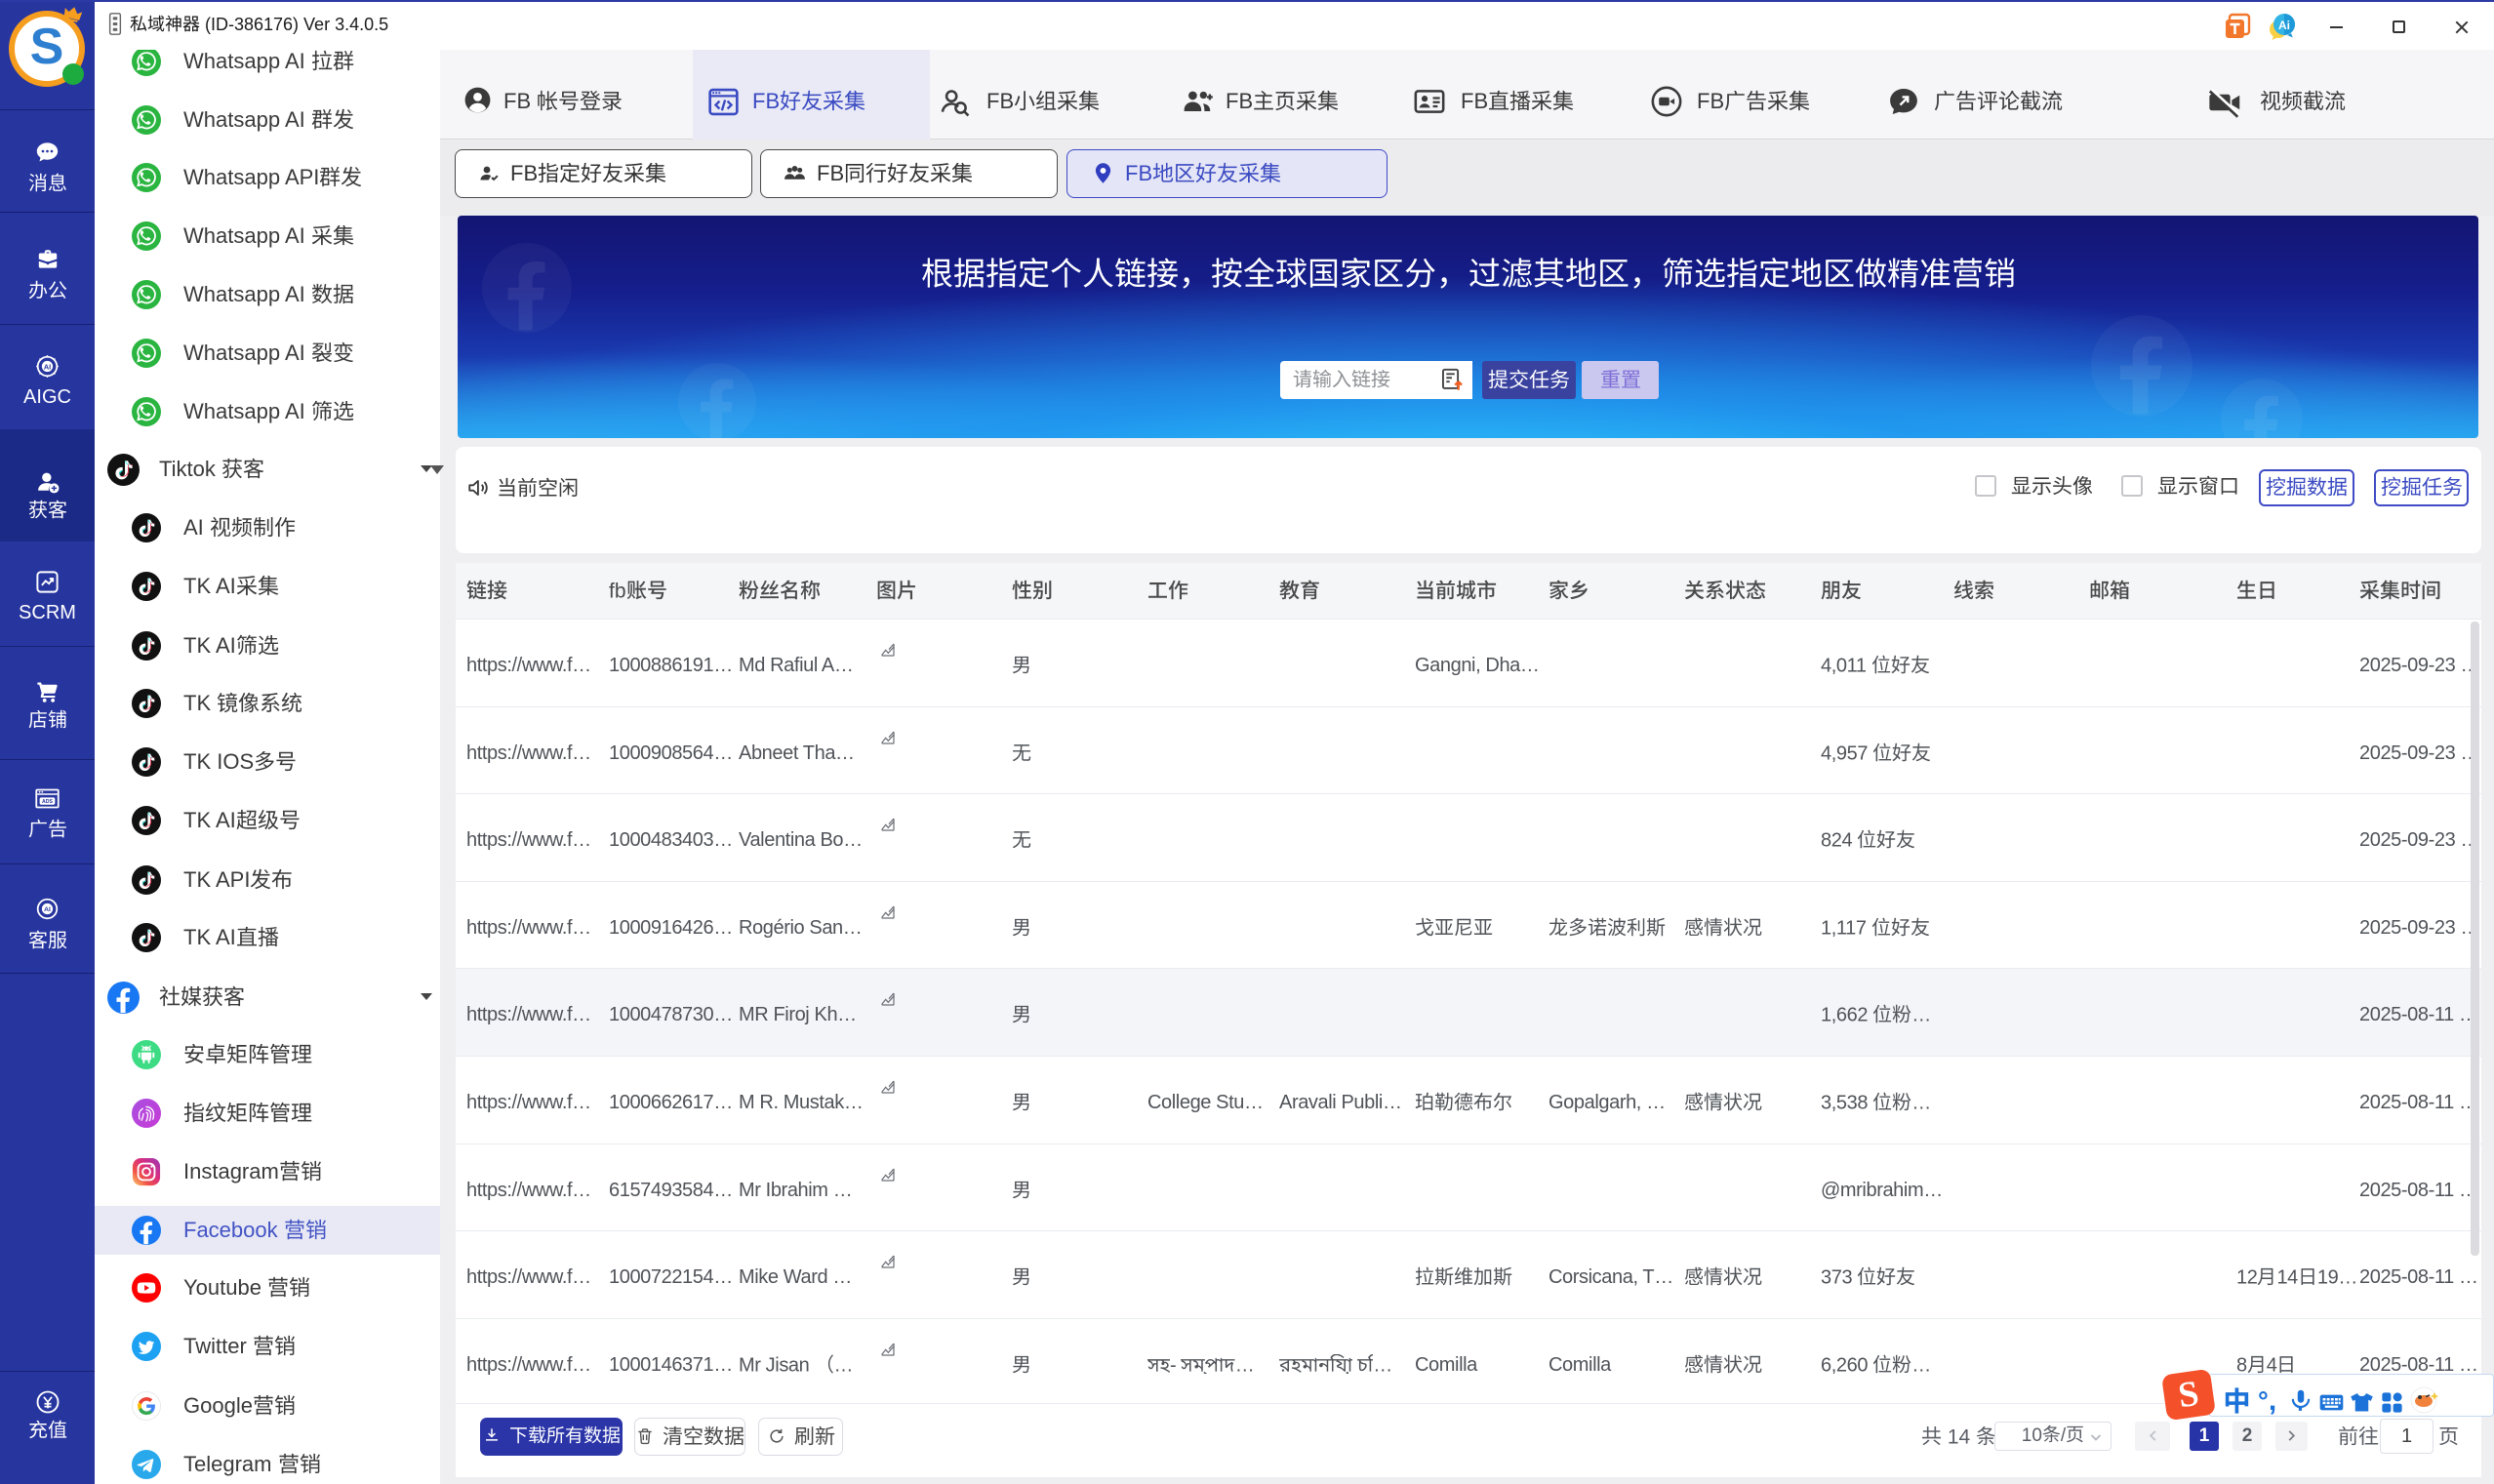 The height and width of the screenshot is (1484, 2494). What do you see at coordinates (2284, 25) in the screenshot?
I see `svg-text: Ai` at bounding box center [2284, 25].